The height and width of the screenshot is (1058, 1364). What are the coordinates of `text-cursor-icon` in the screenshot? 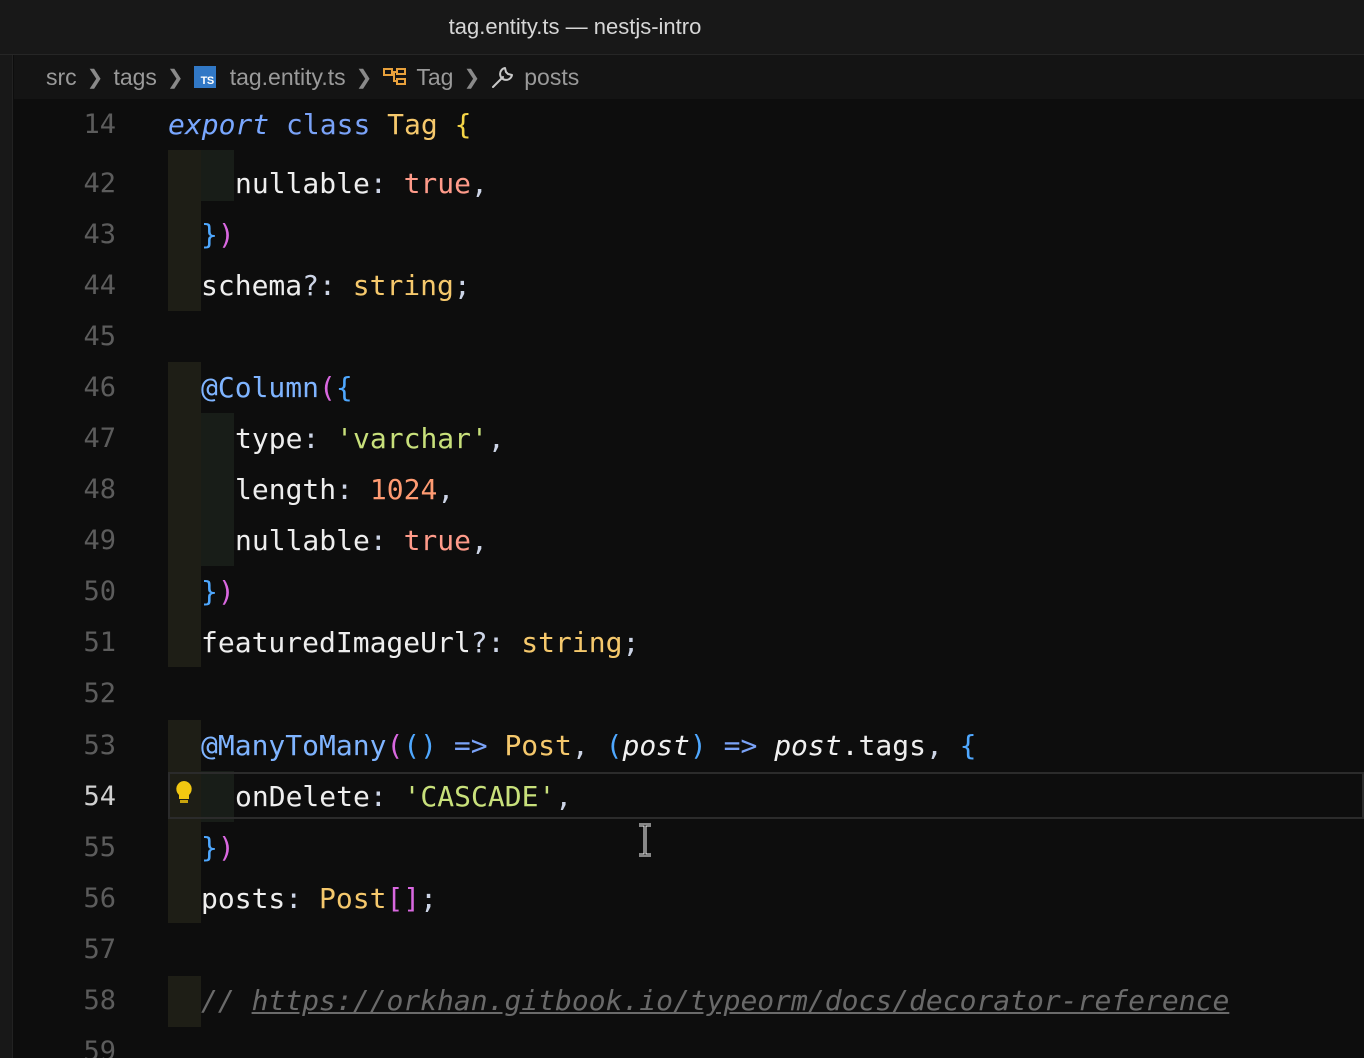 It's located at (645, 842).